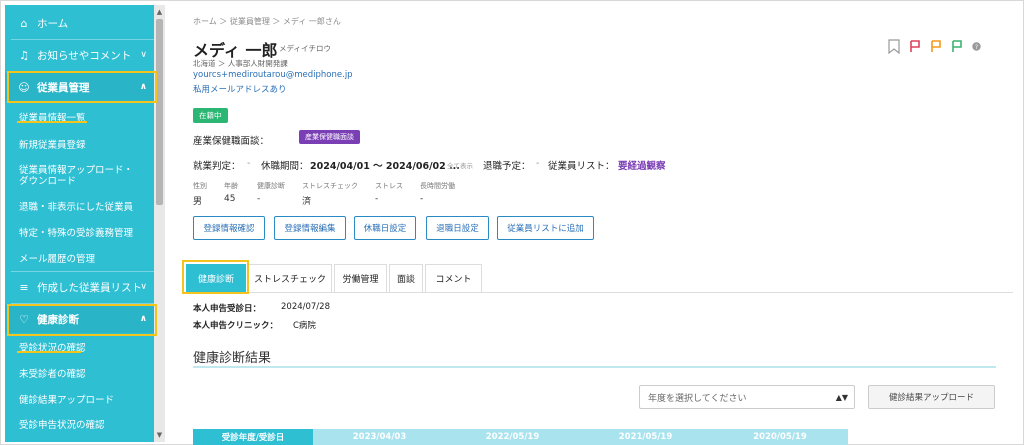 This screenshot has width=1024, height=445. Describe the element at coordinates (285, 166) in the screenshot. I see `leave-label: 休職期間：` at that location.